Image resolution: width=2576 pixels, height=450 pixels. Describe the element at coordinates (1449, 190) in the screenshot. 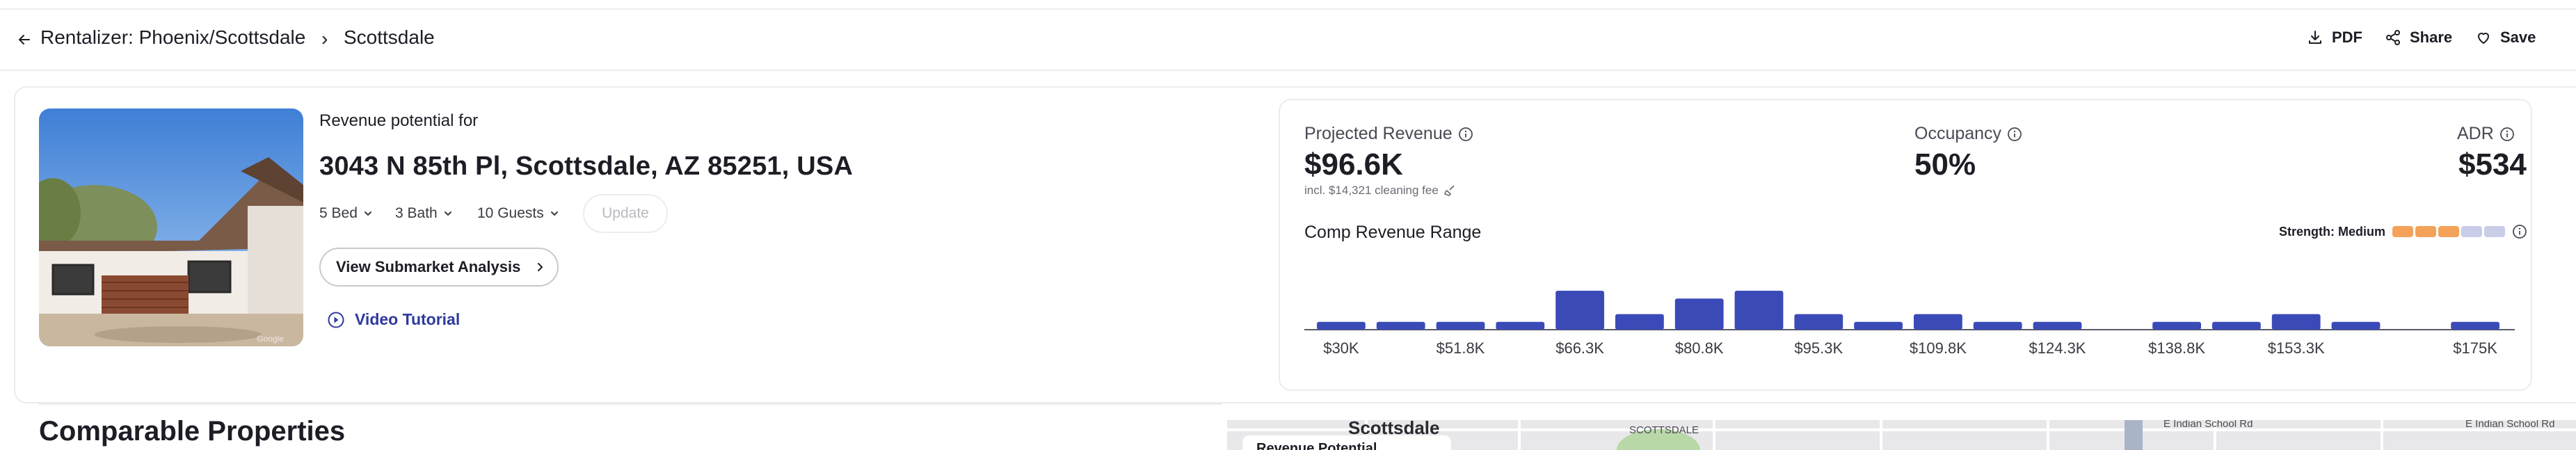

I see `broom-icon` at that location.